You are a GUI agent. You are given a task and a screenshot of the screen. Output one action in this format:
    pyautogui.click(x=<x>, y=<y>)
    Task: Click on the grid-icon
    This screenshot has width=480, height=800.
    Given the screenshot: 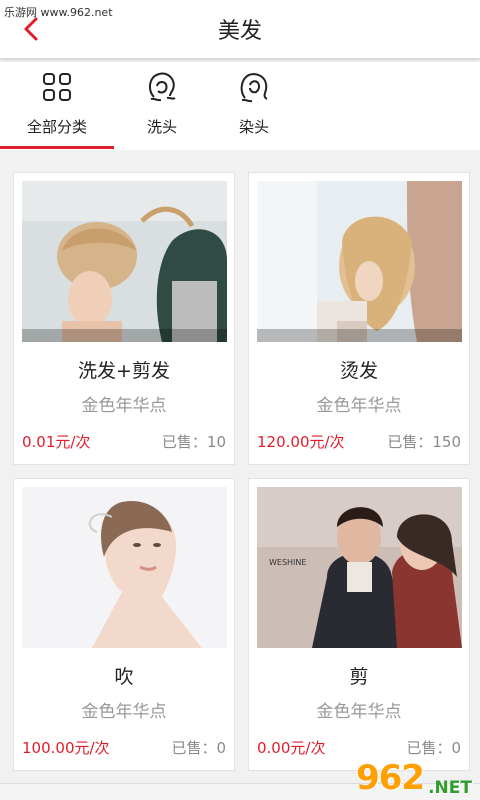 What is the action you would take?
    pyautogui.click(x=57, y=87)
    